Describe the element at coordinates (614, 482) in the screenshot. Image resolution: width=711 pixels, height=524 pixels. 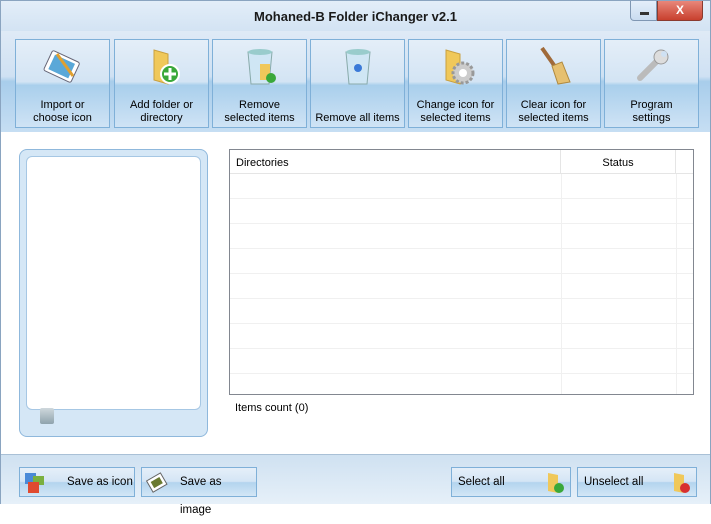
I see `unselect-all-label: Unselect all` at that location.